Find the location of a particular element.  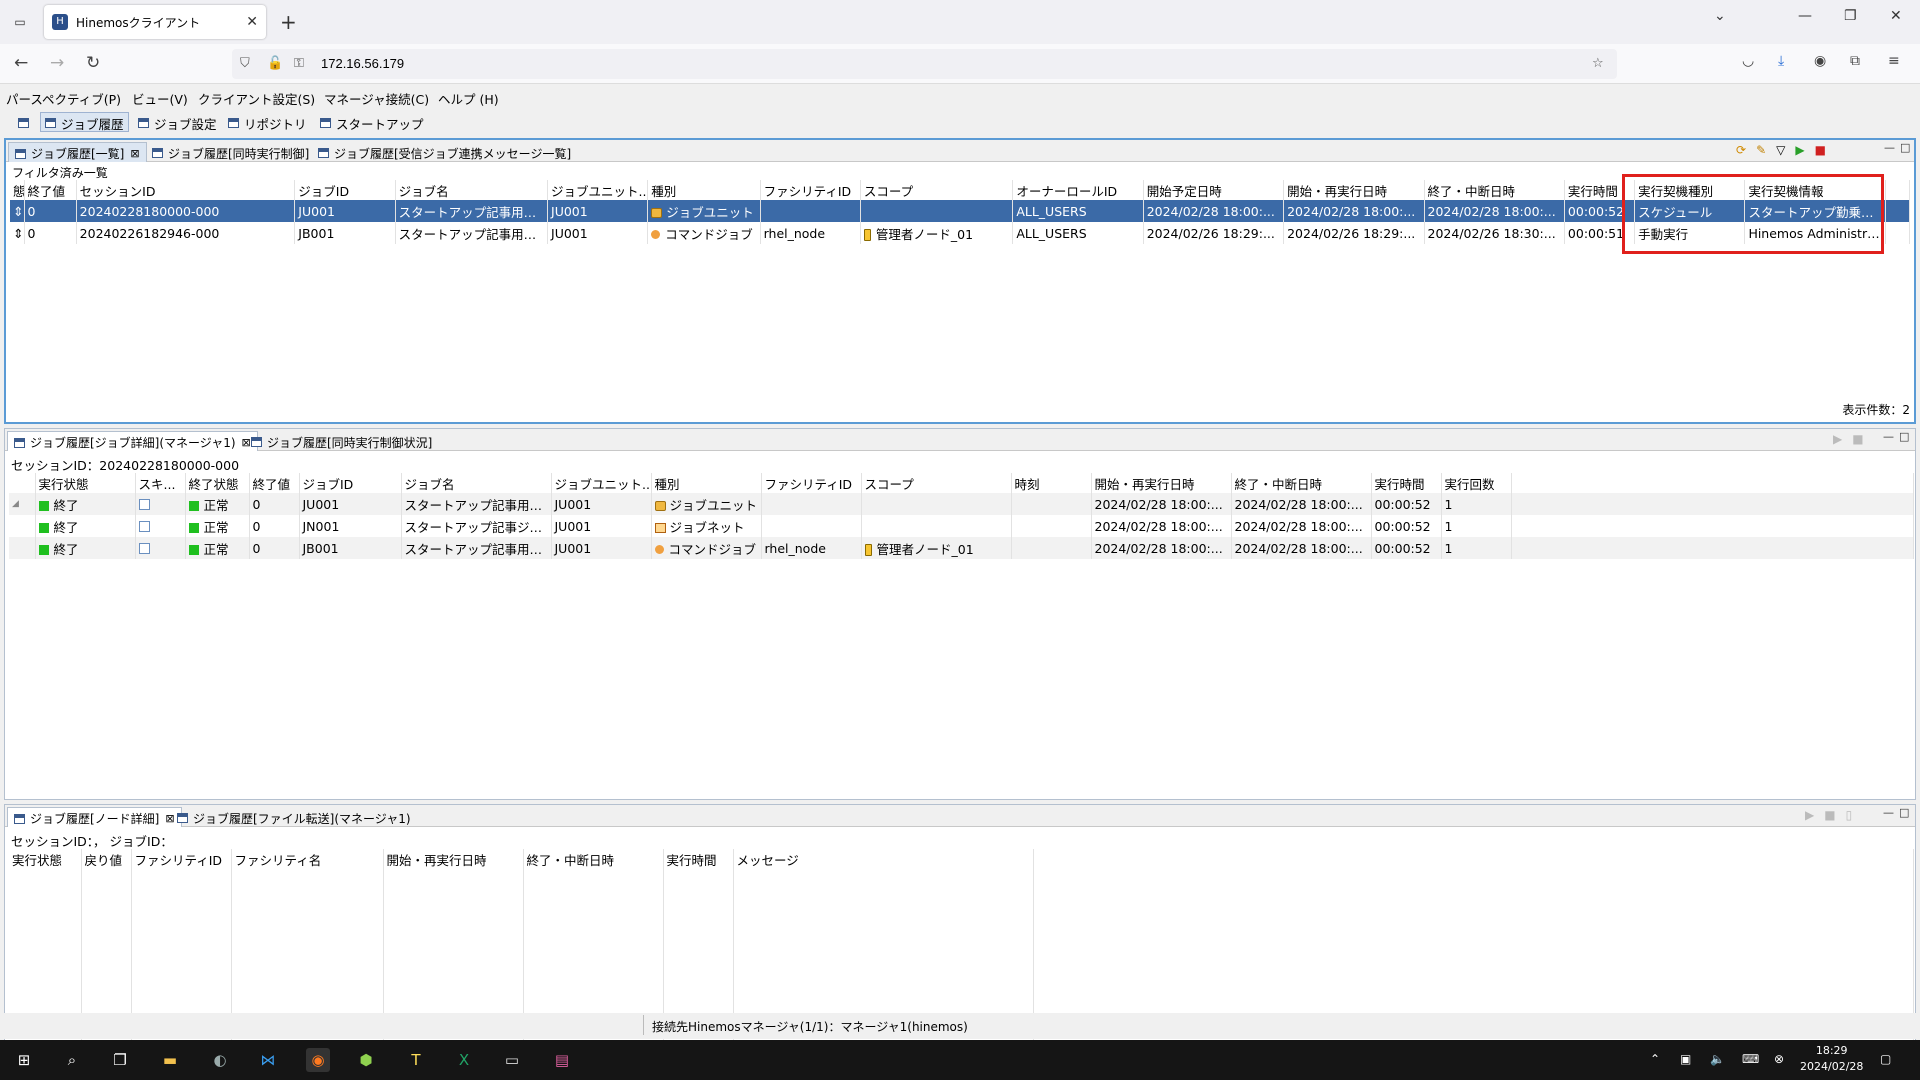

search-icon: ⌕ is located at coordinates (72, 1060).